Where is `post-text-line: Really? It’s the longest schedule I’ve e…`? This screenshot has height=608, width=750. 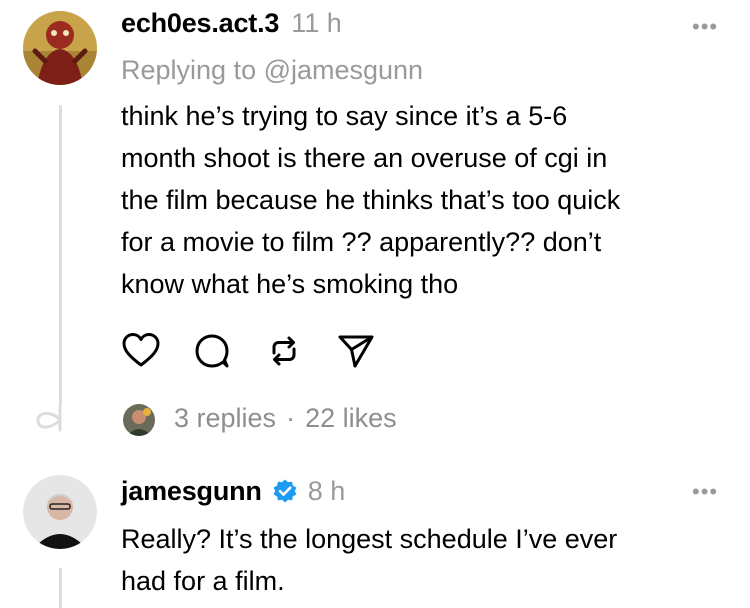
post-text-line: Really? It’s the longest schedule I’ve e… is located at coordinates (369, 539).